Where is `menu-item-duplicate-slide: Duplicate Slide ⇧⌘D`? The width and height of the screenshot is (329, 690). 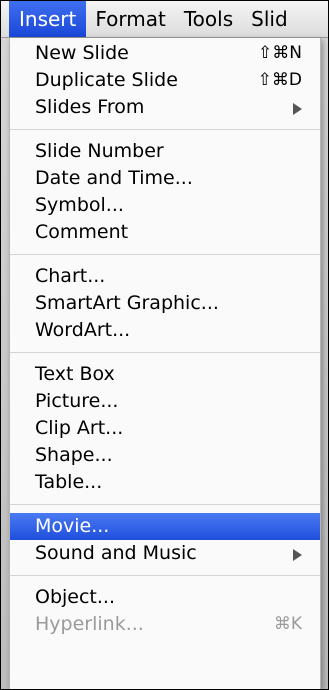
menu-item-duplicate-slide: Duplicate Slide ⇧⌘D is located at coordinates (165, 80).